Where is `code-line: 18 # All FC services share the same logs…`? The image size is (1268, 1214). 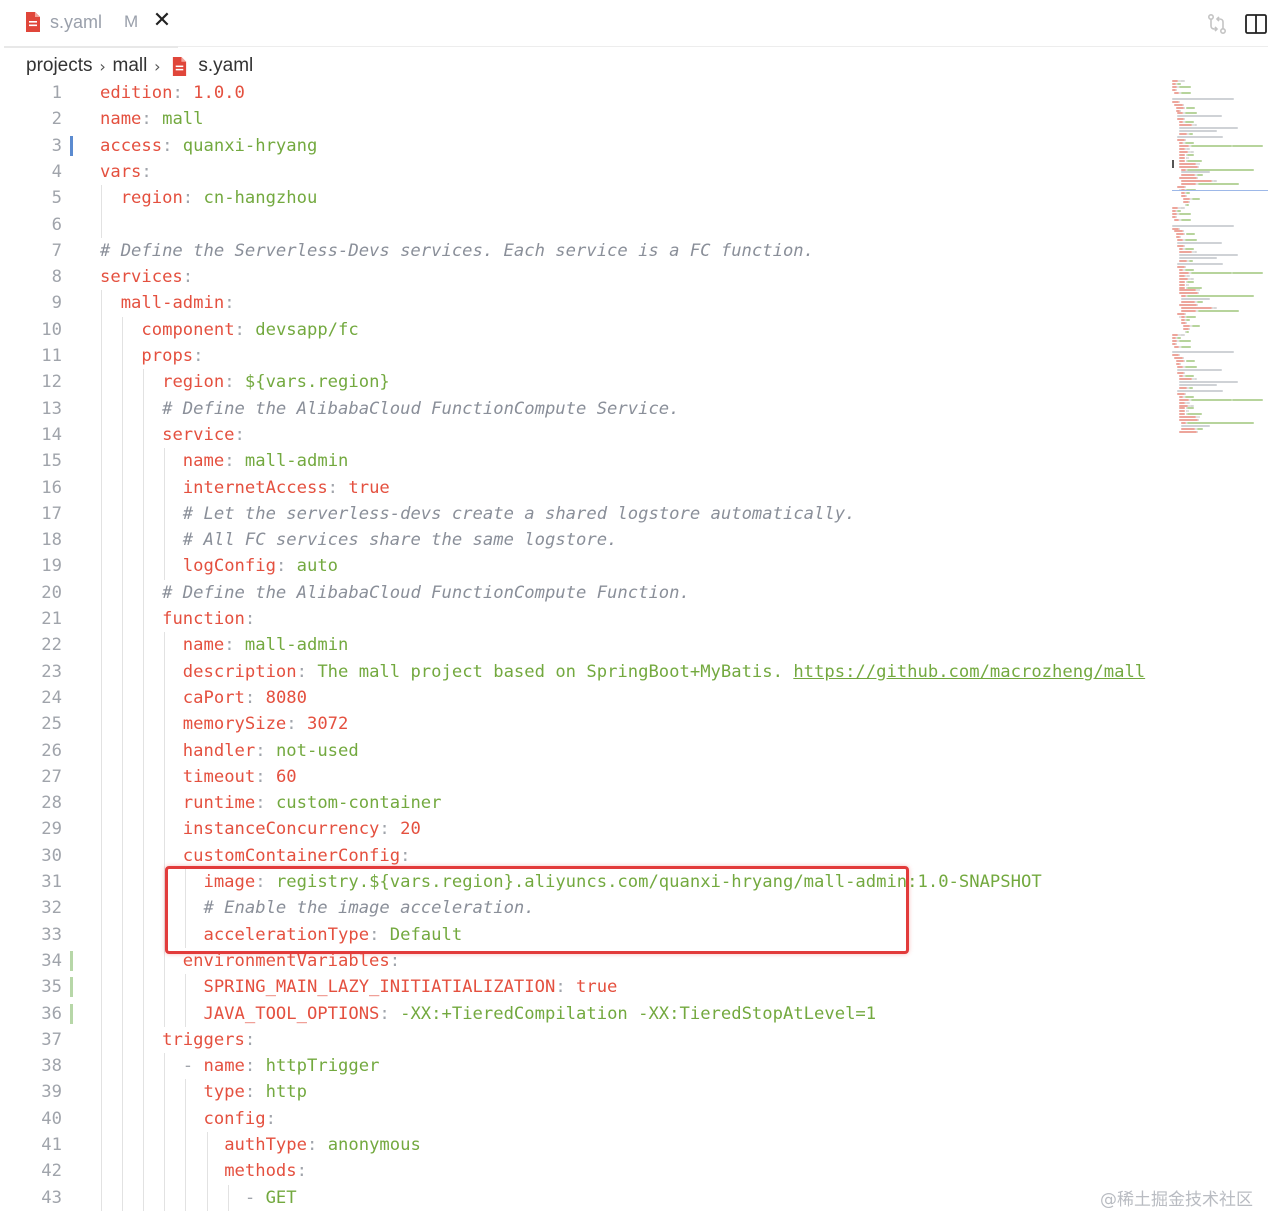
code-line: 18 # All FC services share the same logs… is located at coordinates (585, 540).